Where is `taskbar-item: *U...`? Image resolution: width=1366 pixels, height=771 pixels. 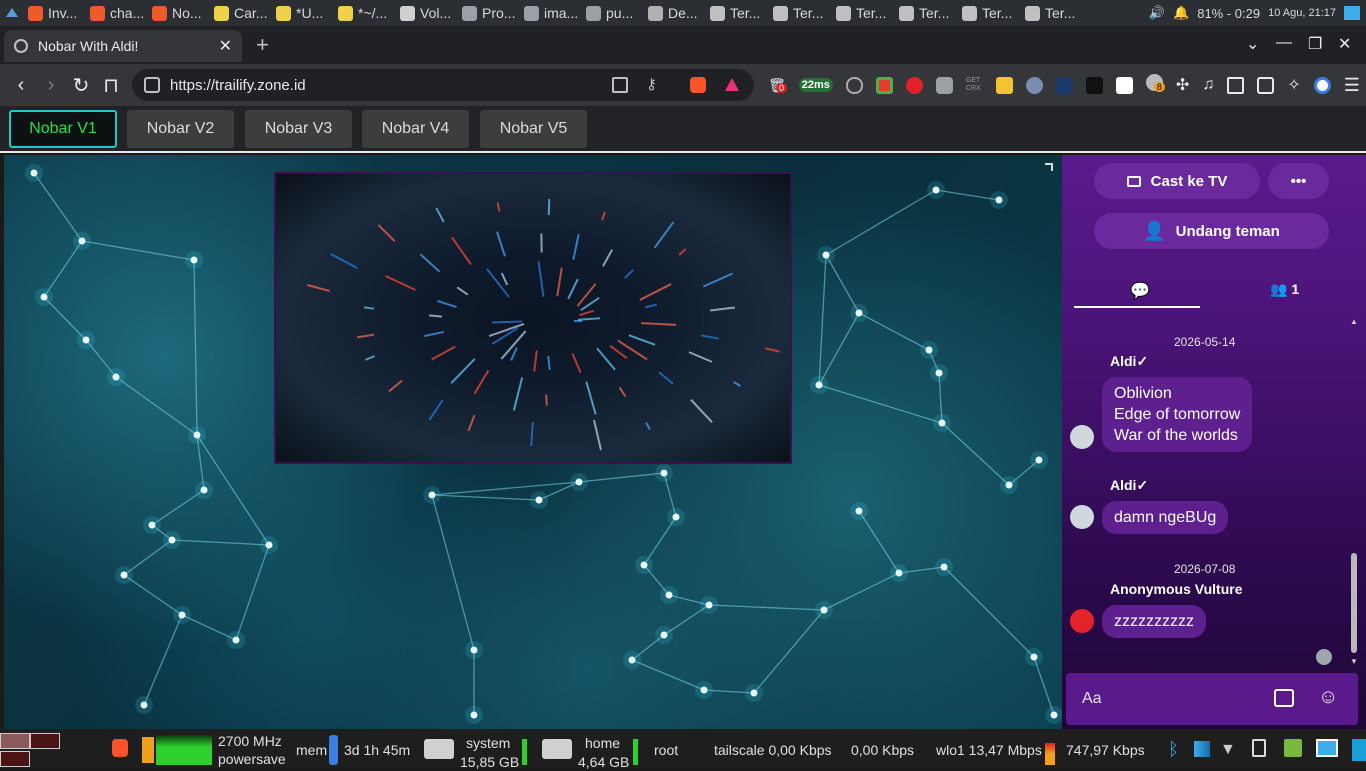
taskbar-item: *U... is located at coordinates (303, 13).